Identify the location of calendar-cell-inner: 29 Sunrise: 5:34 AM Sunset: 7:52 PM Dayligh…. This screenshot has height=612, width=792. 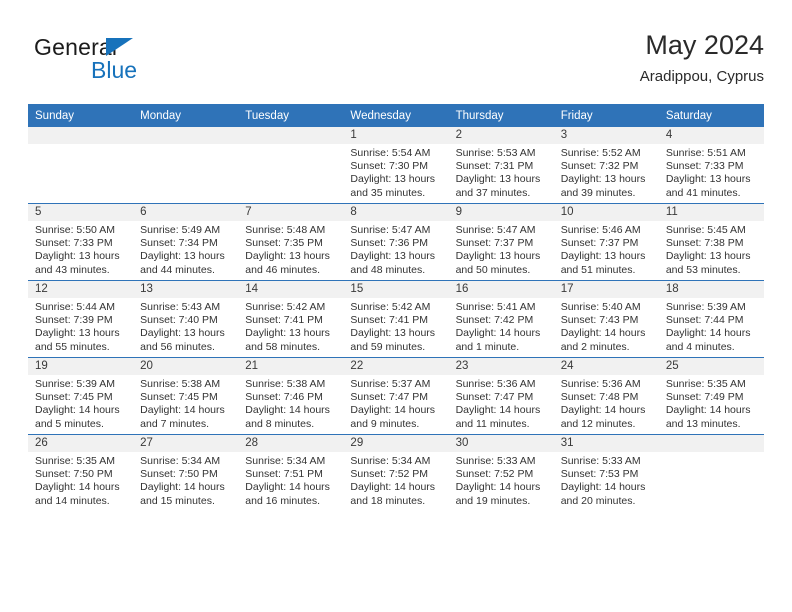
(396, 473).